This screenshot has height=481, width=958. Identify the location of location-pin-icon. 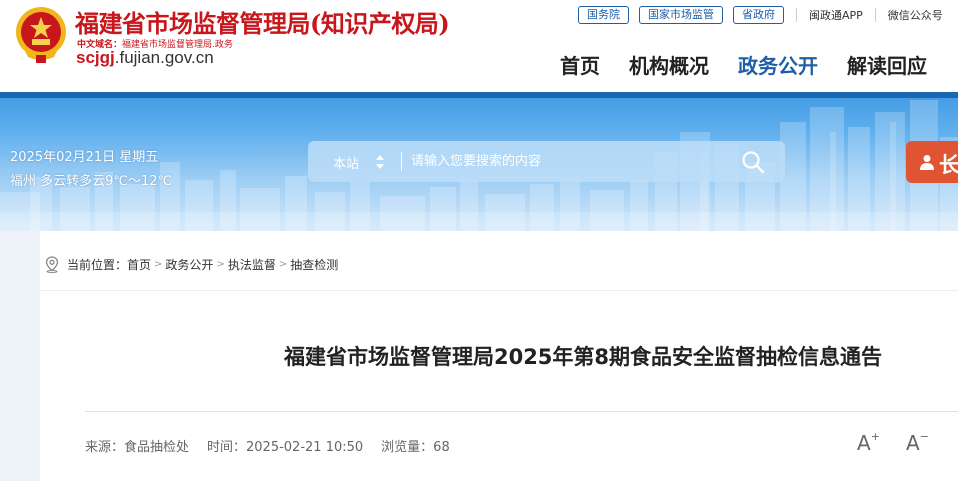
(52, 264).